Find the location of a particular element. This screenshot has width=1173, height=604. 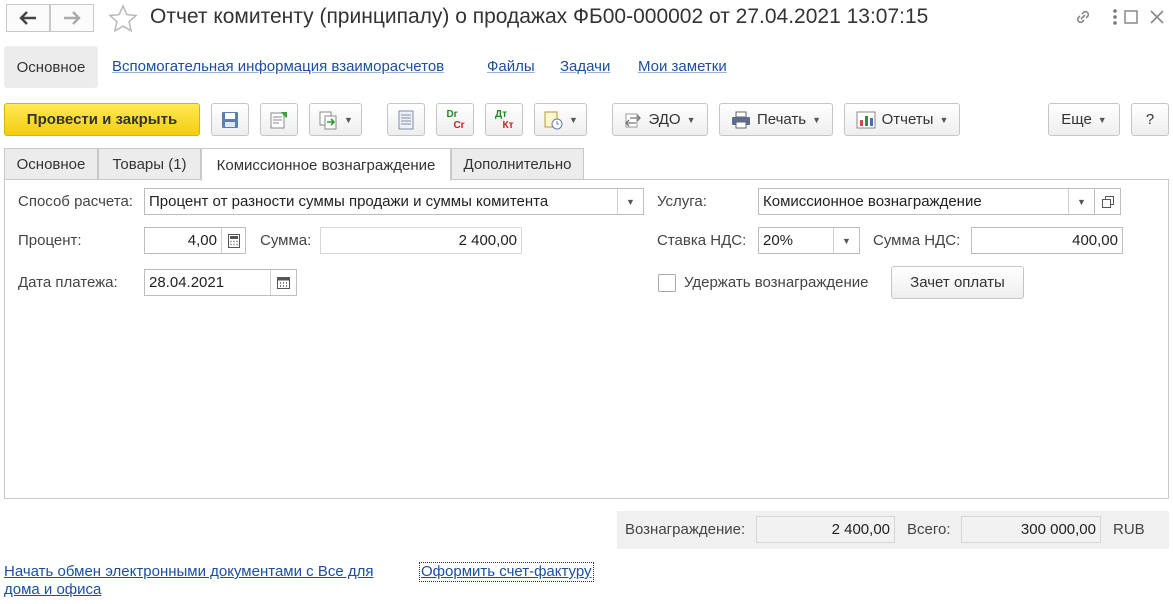

sum-label: Сумма: is located at coordinates (286, 240).